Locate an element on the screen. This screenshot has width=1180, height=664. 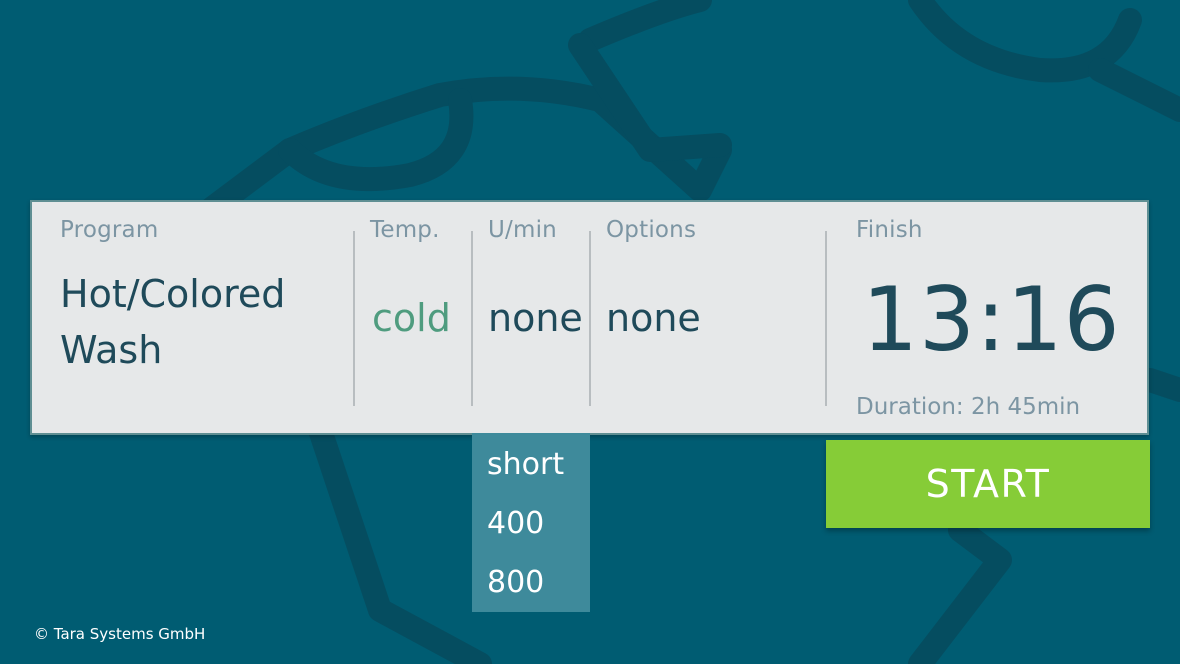
finish-time: 13:16 is located at coordinates (991, 319).